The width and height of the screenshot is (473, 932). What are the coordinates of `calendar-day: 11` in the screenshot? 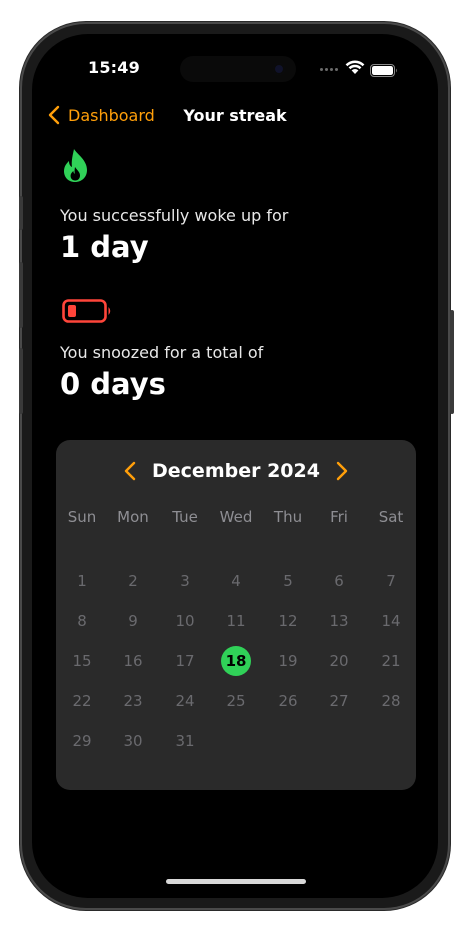 It's located at (236, 621).